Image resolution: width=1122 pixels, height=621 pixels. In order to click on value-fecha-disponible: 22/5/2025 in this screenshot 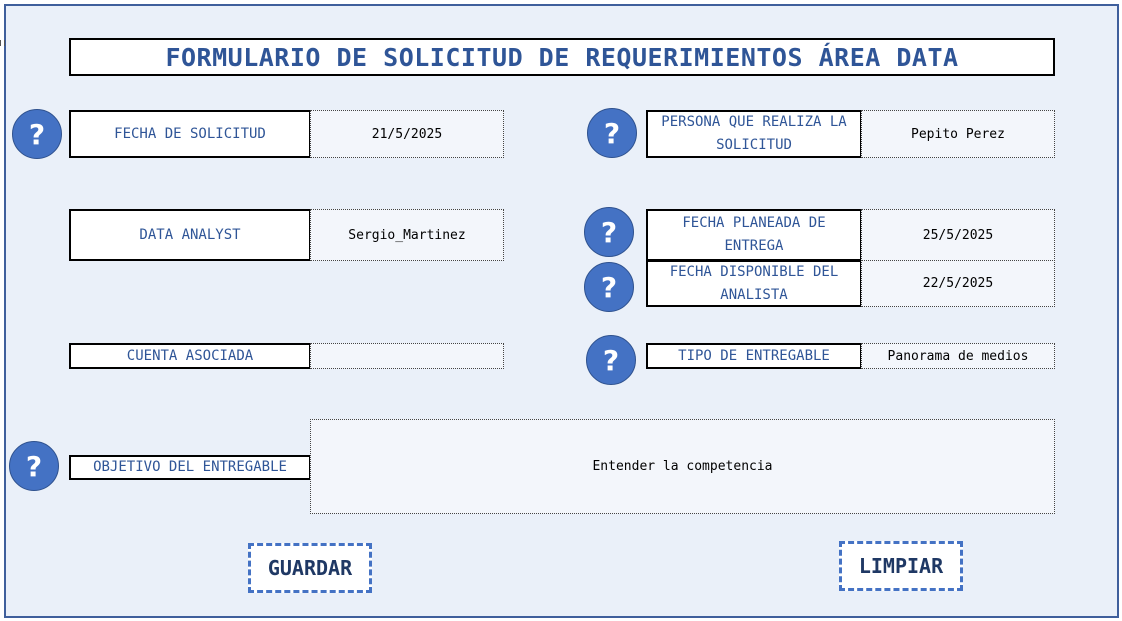, I will do `click(958, 283)`.